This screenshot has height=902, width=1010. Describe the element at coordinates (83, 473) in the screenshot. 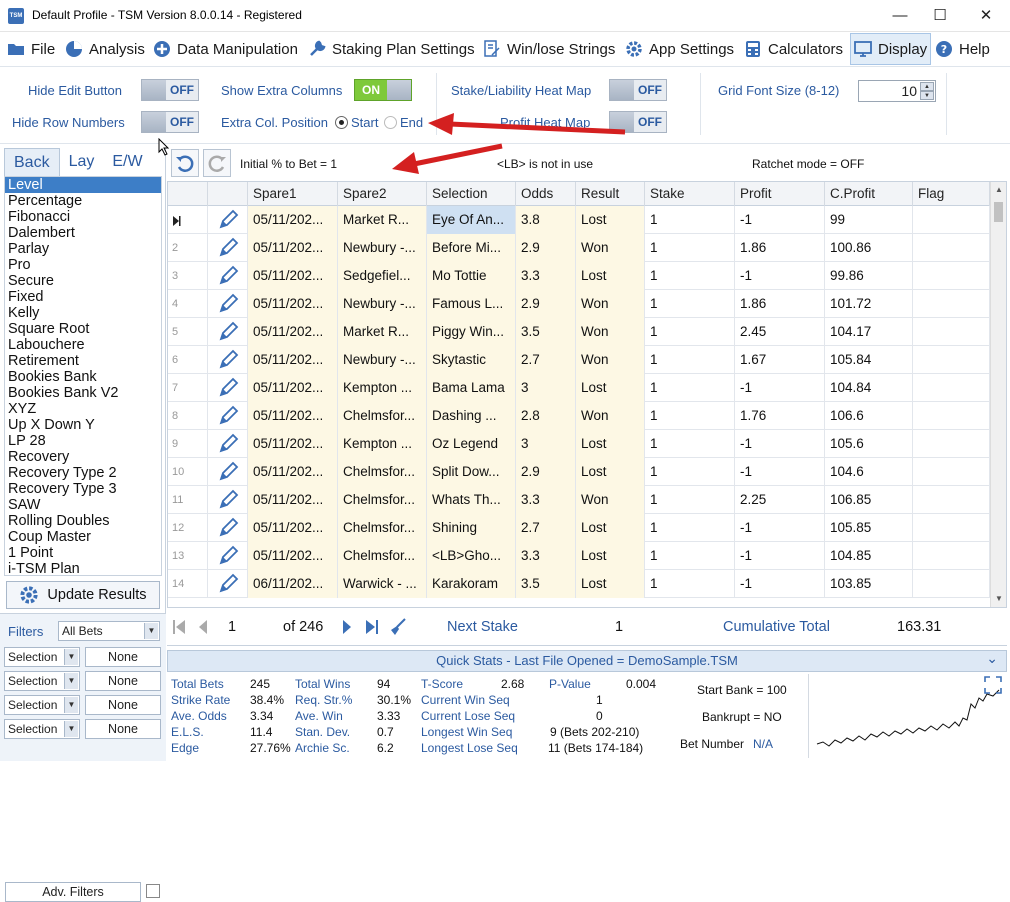

I see `plan-item: Recovery Type 2` at that location.